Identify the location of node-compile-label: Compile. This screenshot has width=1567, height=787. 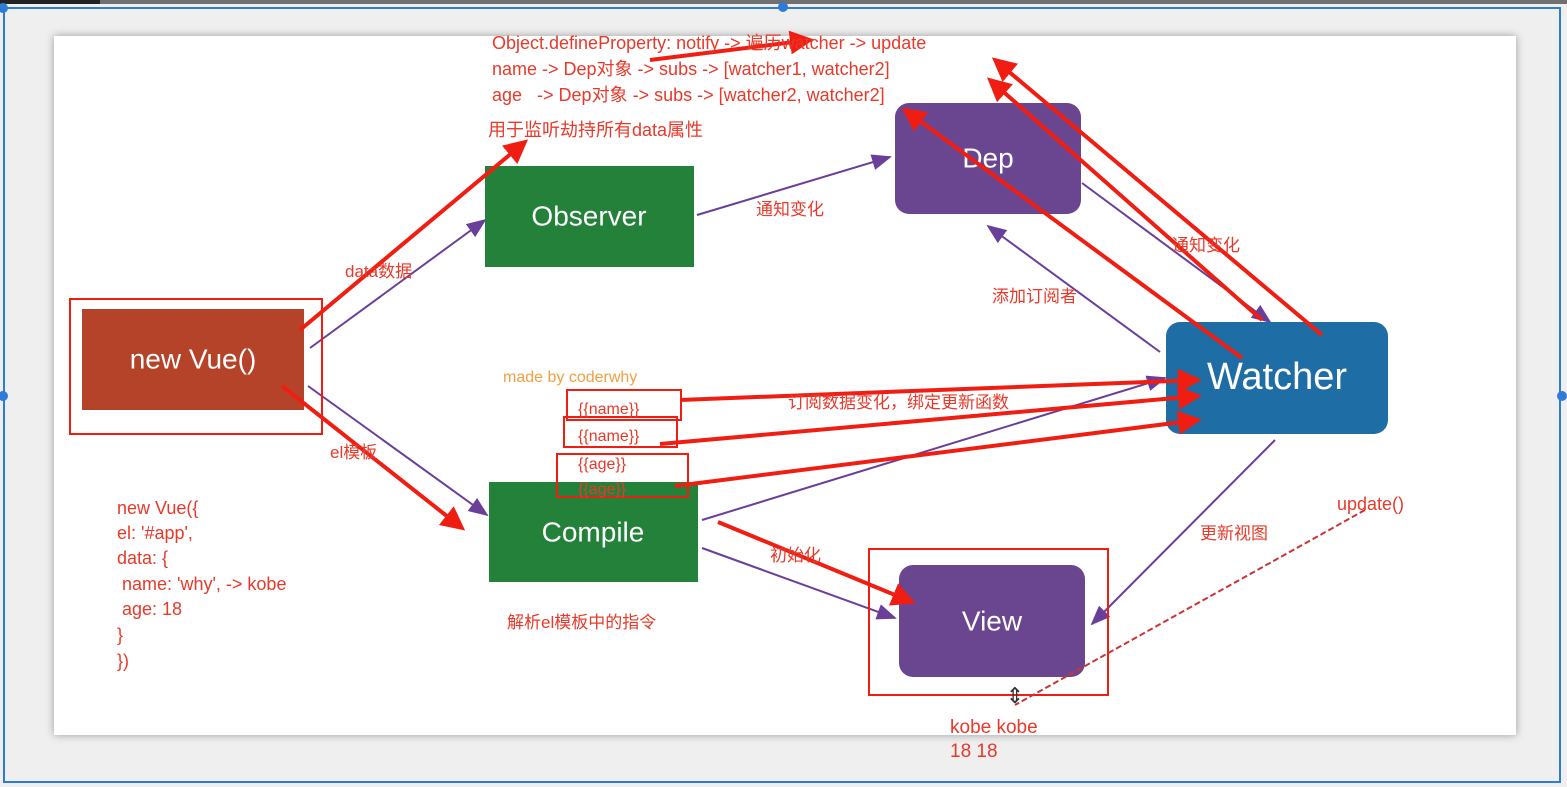
(593, 531).